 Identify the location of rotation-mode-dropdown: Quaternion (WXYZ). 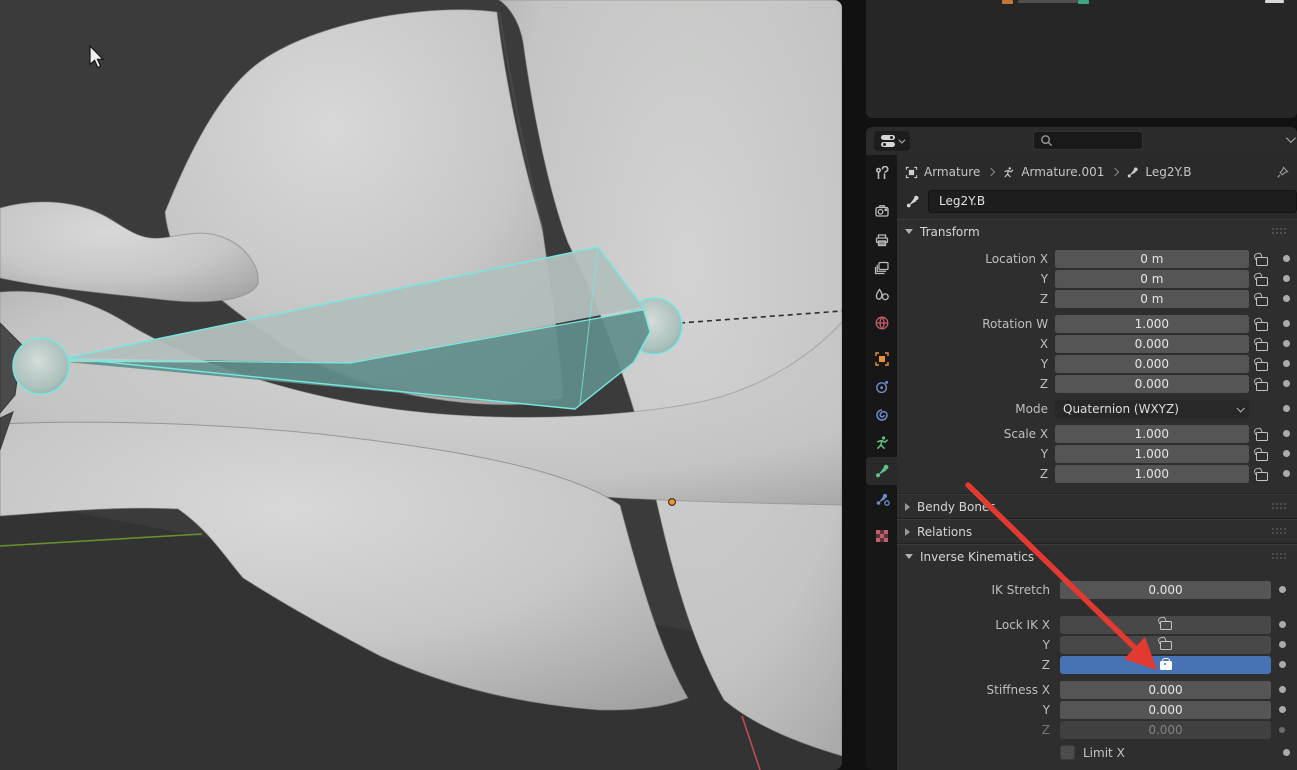
(1152, 408).